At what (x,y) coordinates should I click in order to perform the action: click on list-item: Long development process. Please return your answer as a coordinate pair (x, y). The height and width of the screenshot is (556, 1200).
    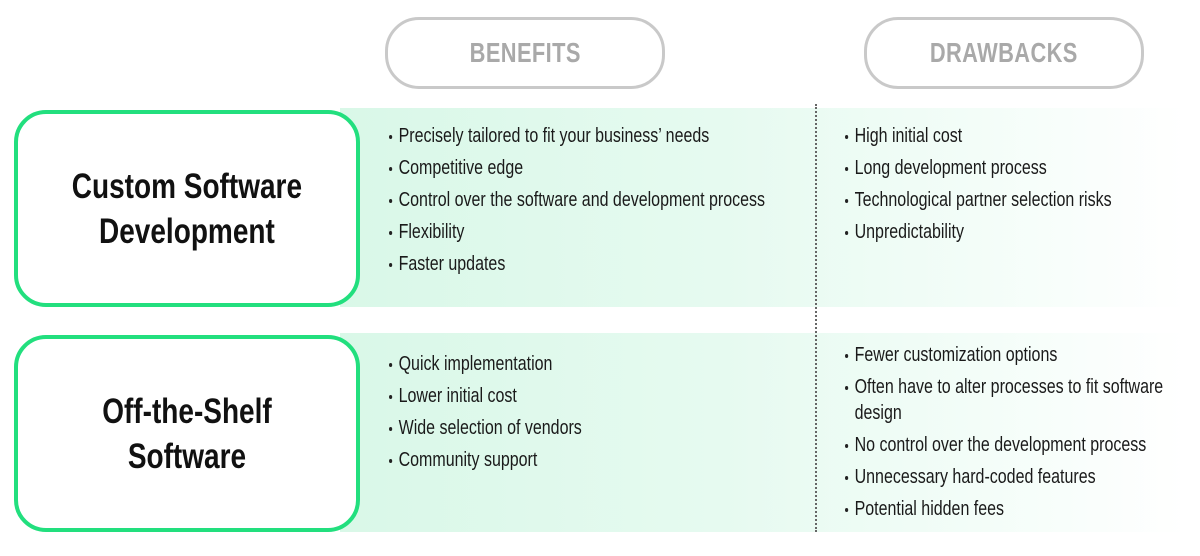
    Looking at the image, I should click on (1013, 168).